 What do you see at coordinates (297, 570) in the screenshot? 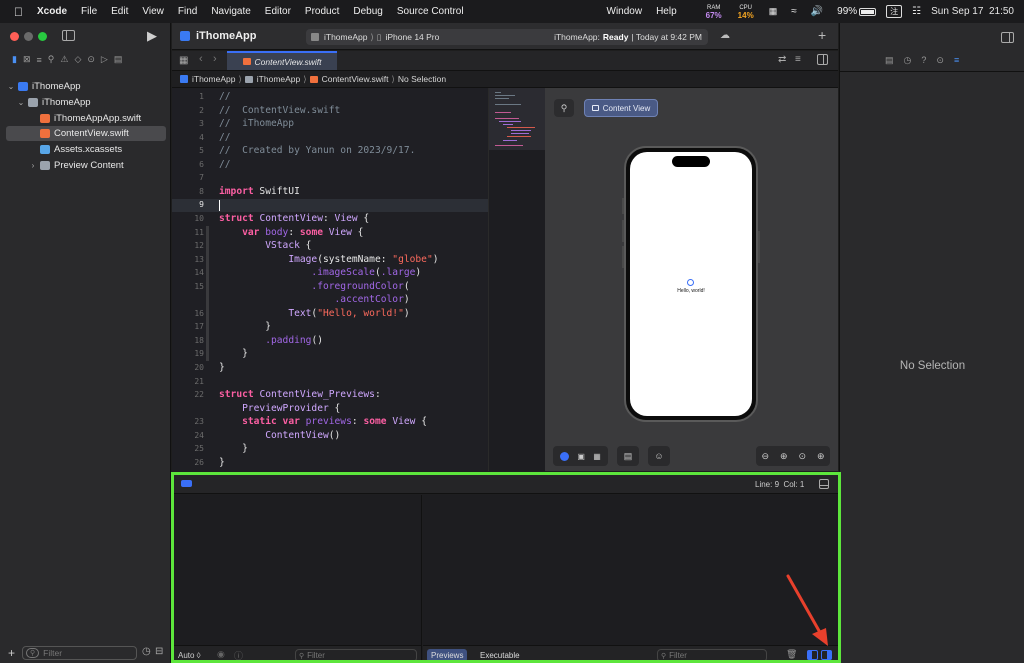
I see `variables-view` at bounding box center [297, 570].